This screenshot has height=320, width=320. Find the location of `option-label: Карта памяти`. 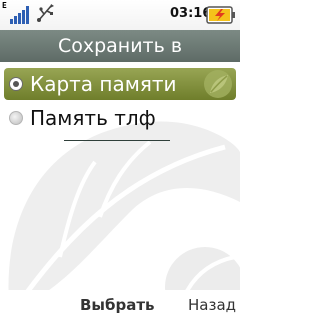

option-label: Карта памяти is located at coordinates (103, 84).